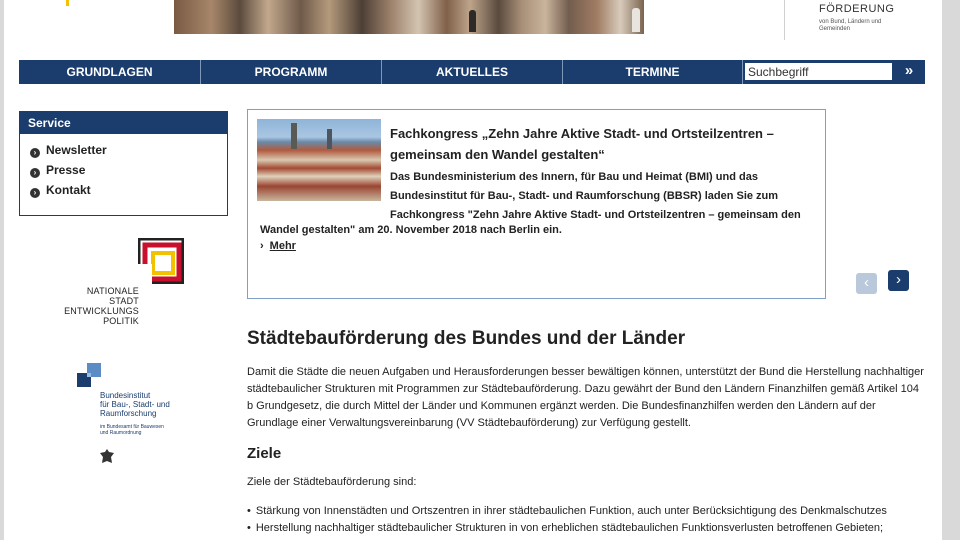 This screenshot has width=960, height=540. I want to click on carousel-prev-button: ‹, so click(866, 283).